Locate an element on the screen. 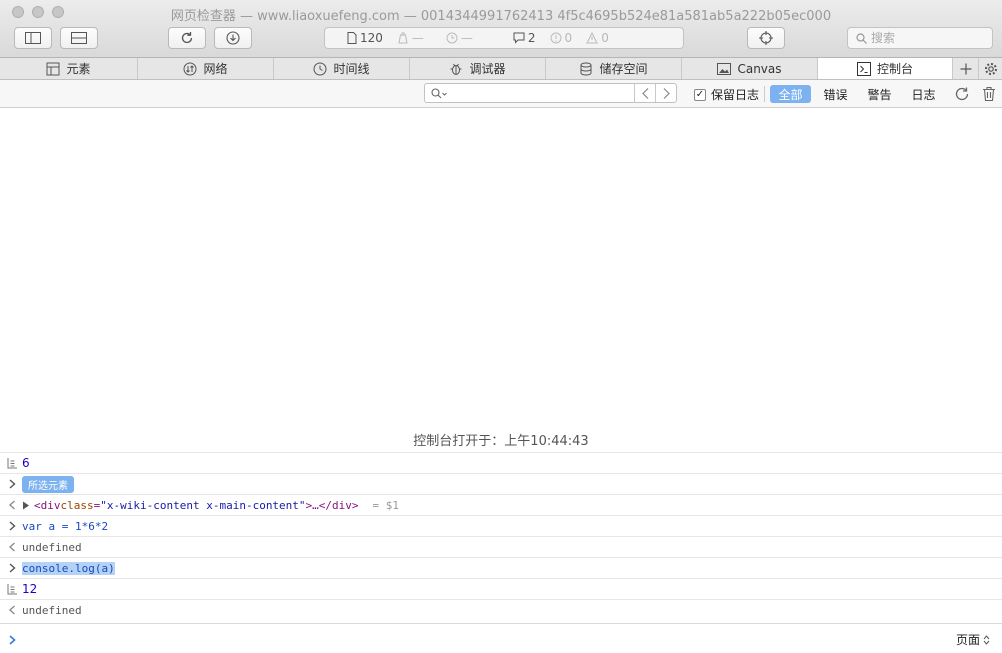 Image resolution: width=1002 pixels, height=653 pixels. dock-side-button is located at coordinates (33, 38).